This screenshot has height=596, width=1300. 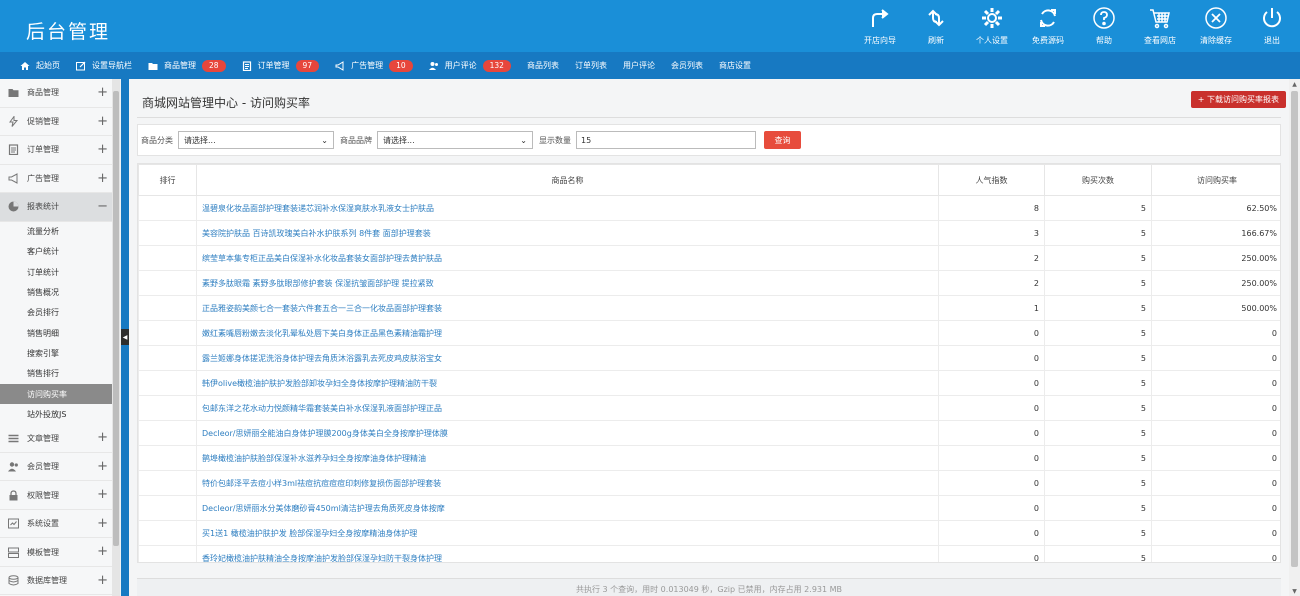 I want to click on cell-goods-name: 露兰姬娜身体搓泥洗浴身体护理去角质沐浴露乳去死皮鸡皮肤浴宝女, so click(x=567, y=358).